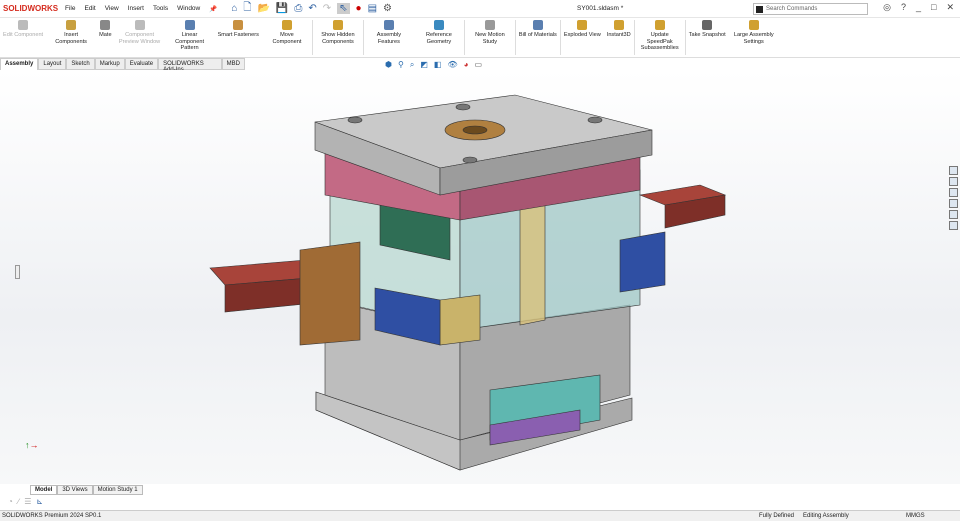  I want to click on home-icon: ⌂, so click(234, 8).